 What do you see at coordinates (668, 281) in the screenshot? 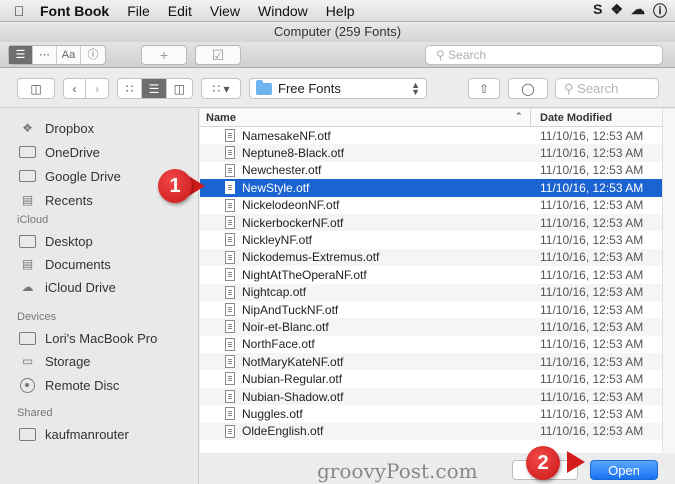
I see `vertical-scrollbar` at bounding box center [668, 281].